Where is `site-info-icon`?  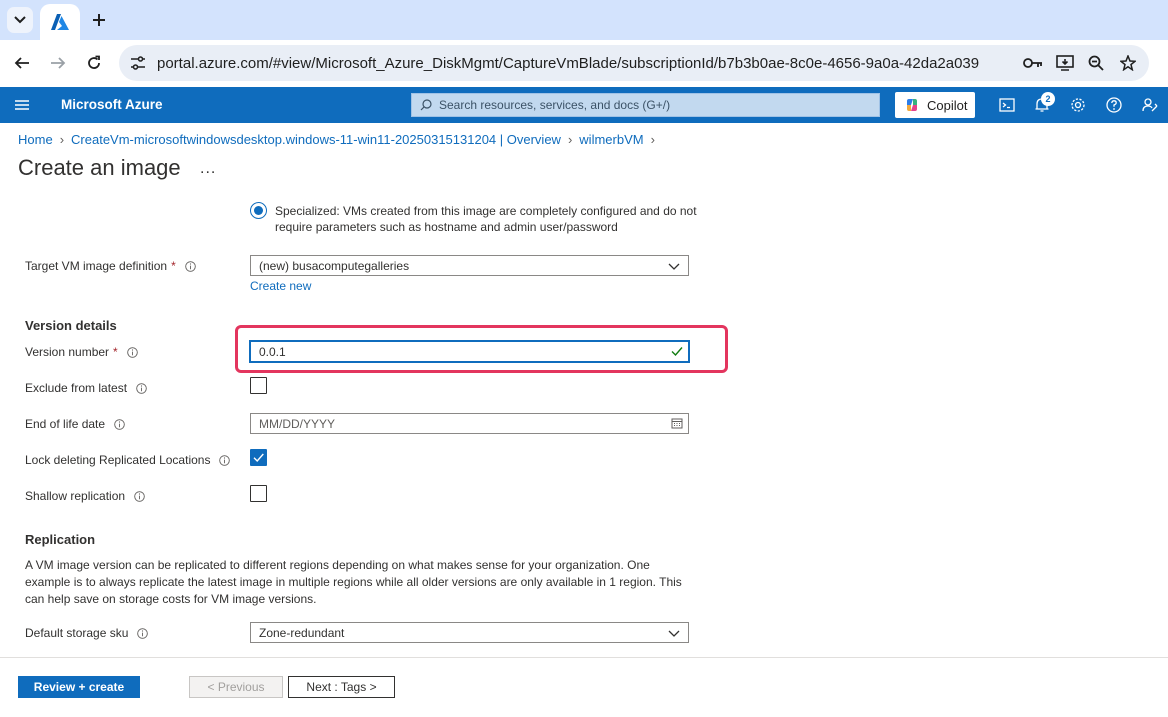 site-info-icon is located at coordinates (138, 63).